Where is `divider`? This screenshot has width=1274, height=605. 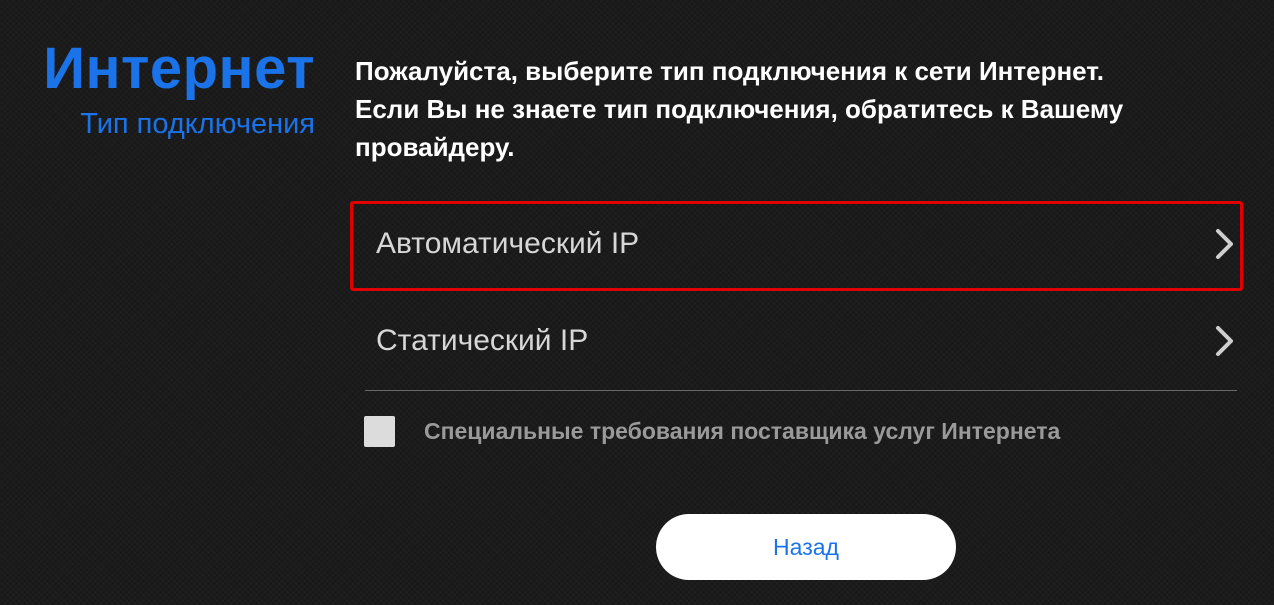
divider is located at coordinates (801, 390).